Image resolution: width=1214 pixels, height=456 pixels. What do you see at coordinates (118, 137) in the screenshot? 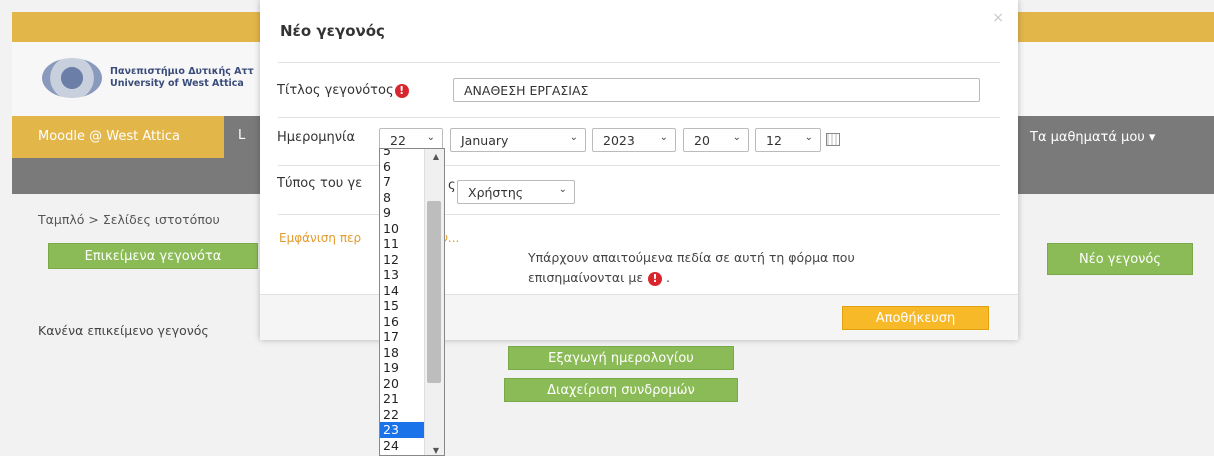
I see `nav-brand-link: Moodle @ West Attica` at bounding box center [118, 137].